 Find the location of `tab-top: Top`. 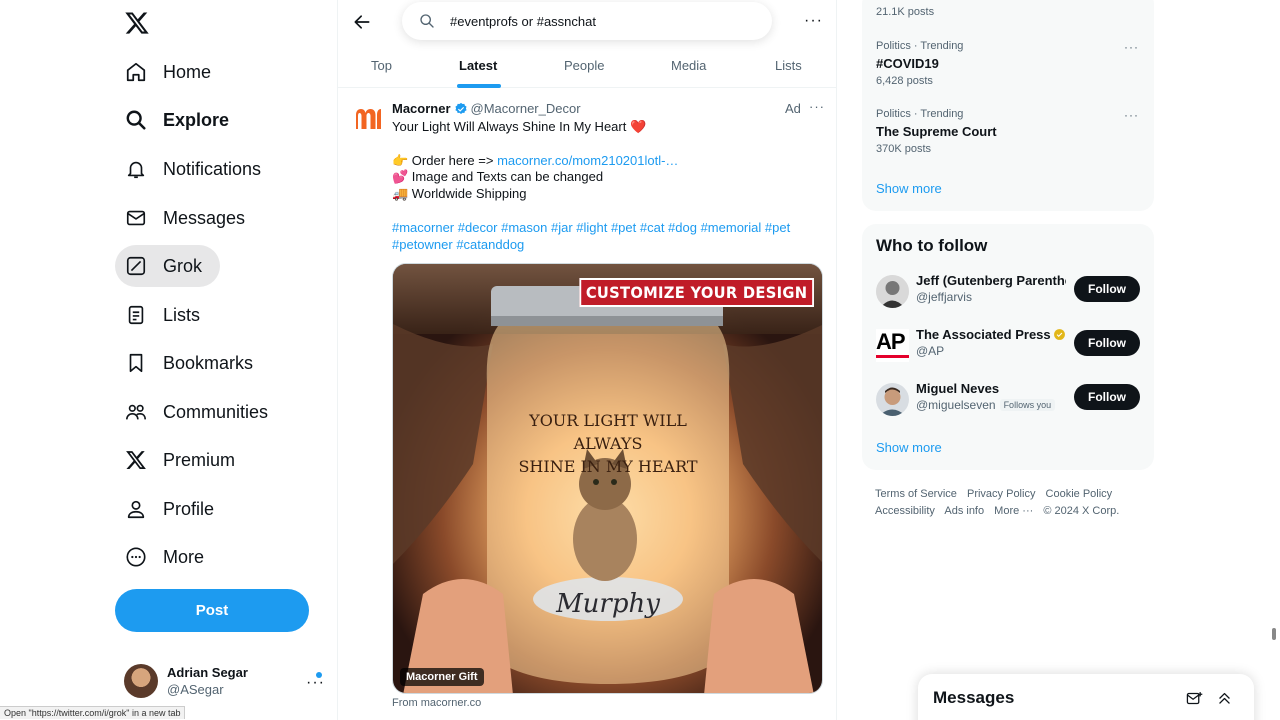

tab-top: Top is located at coordinates (381, 65).